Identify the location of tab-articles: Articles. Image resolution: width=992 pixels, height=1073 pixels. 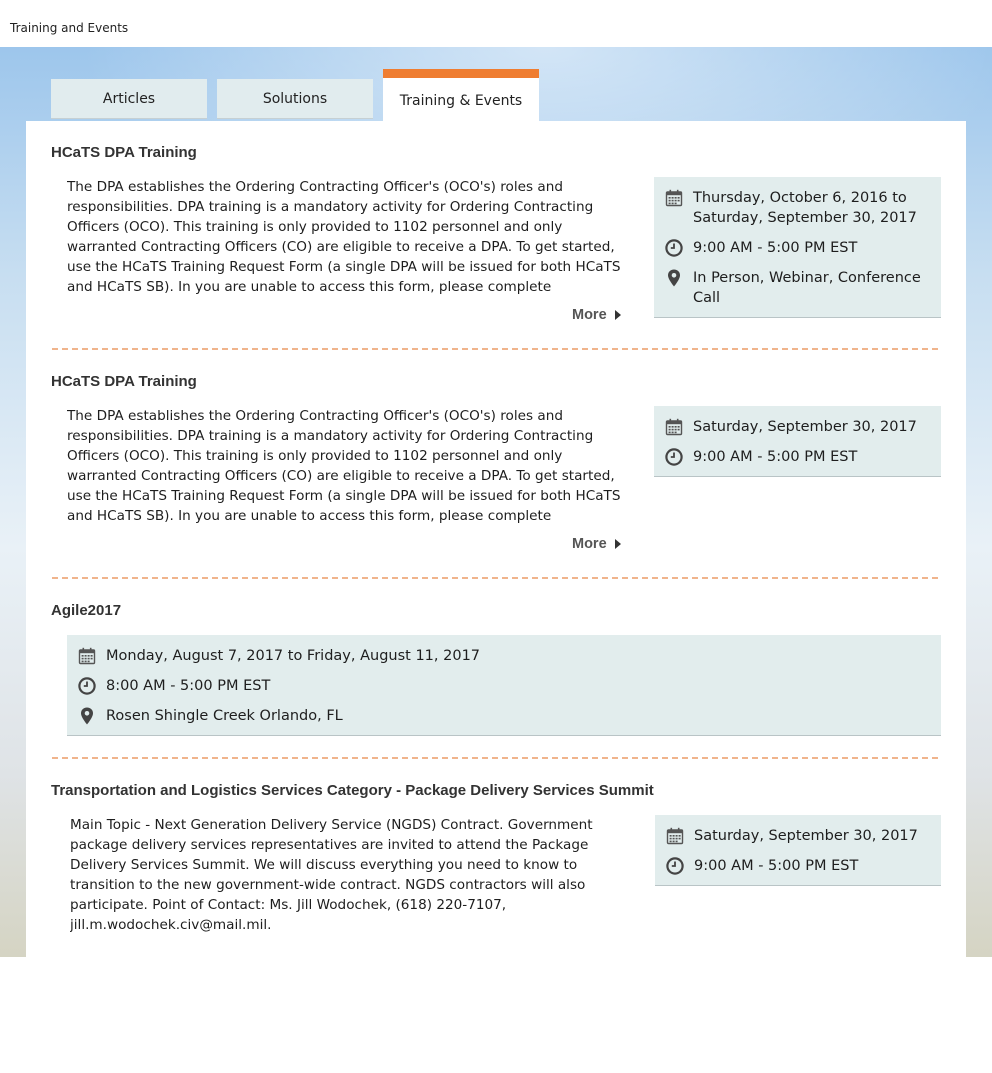
(129, 99).